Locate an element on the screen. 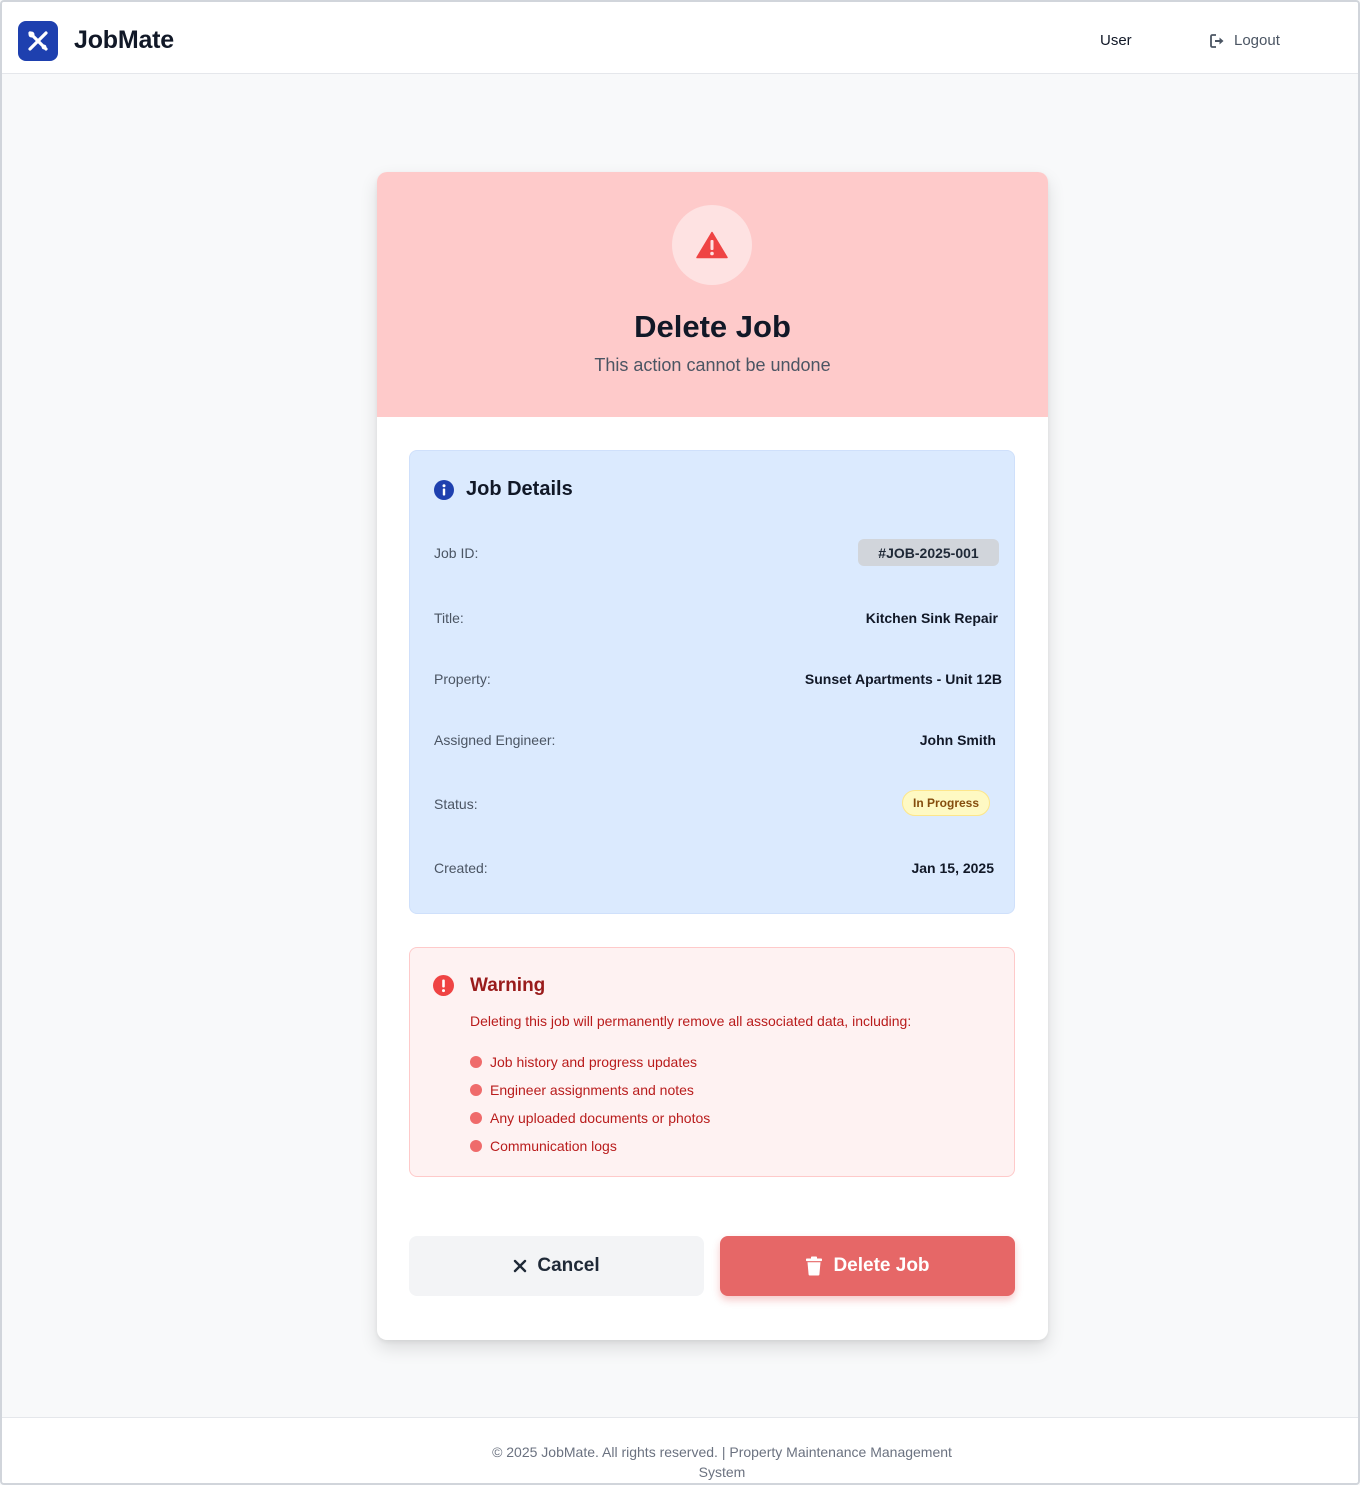 The width and height of the screenshot is (1360, 1485). job-id-badge: #JOB-2025-001 is located at coordinates (928, 552).